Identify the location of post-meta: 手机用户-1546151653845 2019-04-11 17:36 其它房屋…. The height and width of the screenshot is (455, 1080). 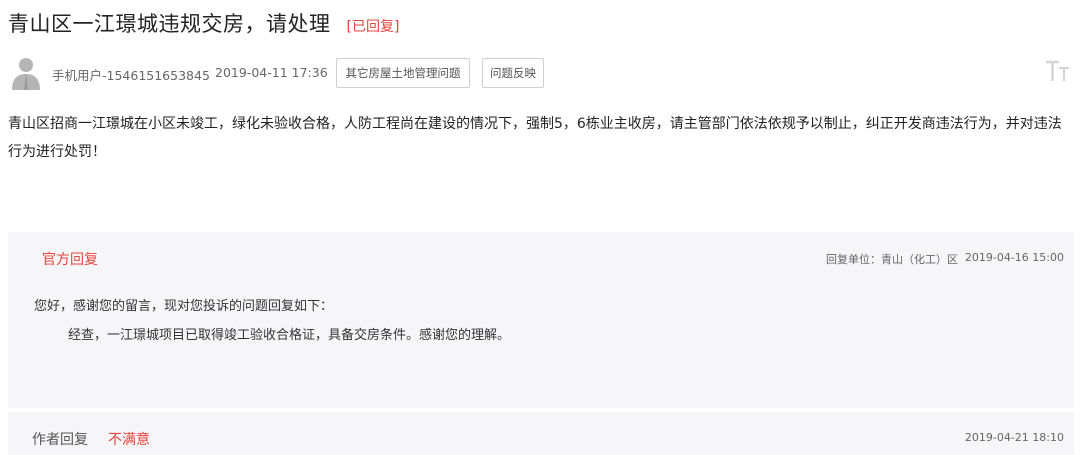
(540, 72).